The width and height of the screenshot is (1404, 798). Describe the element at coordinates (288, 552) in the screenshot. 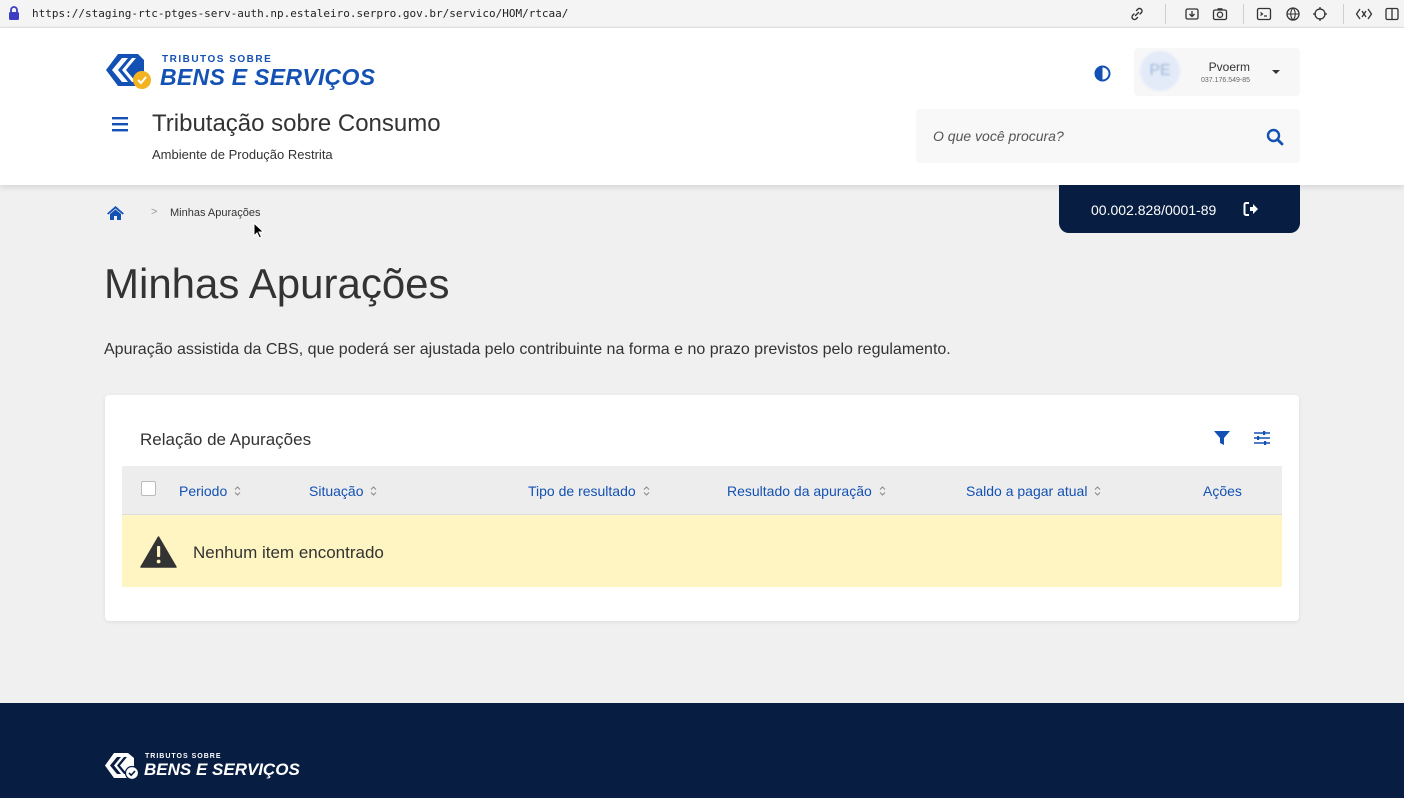

I see `empty-message: Nenhum item encontrado` at that location.